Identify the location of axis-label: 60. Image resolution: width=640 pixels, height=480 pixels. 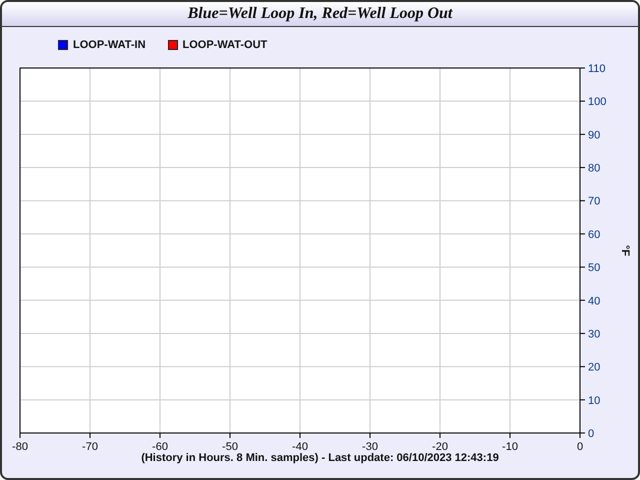
(594, 234).